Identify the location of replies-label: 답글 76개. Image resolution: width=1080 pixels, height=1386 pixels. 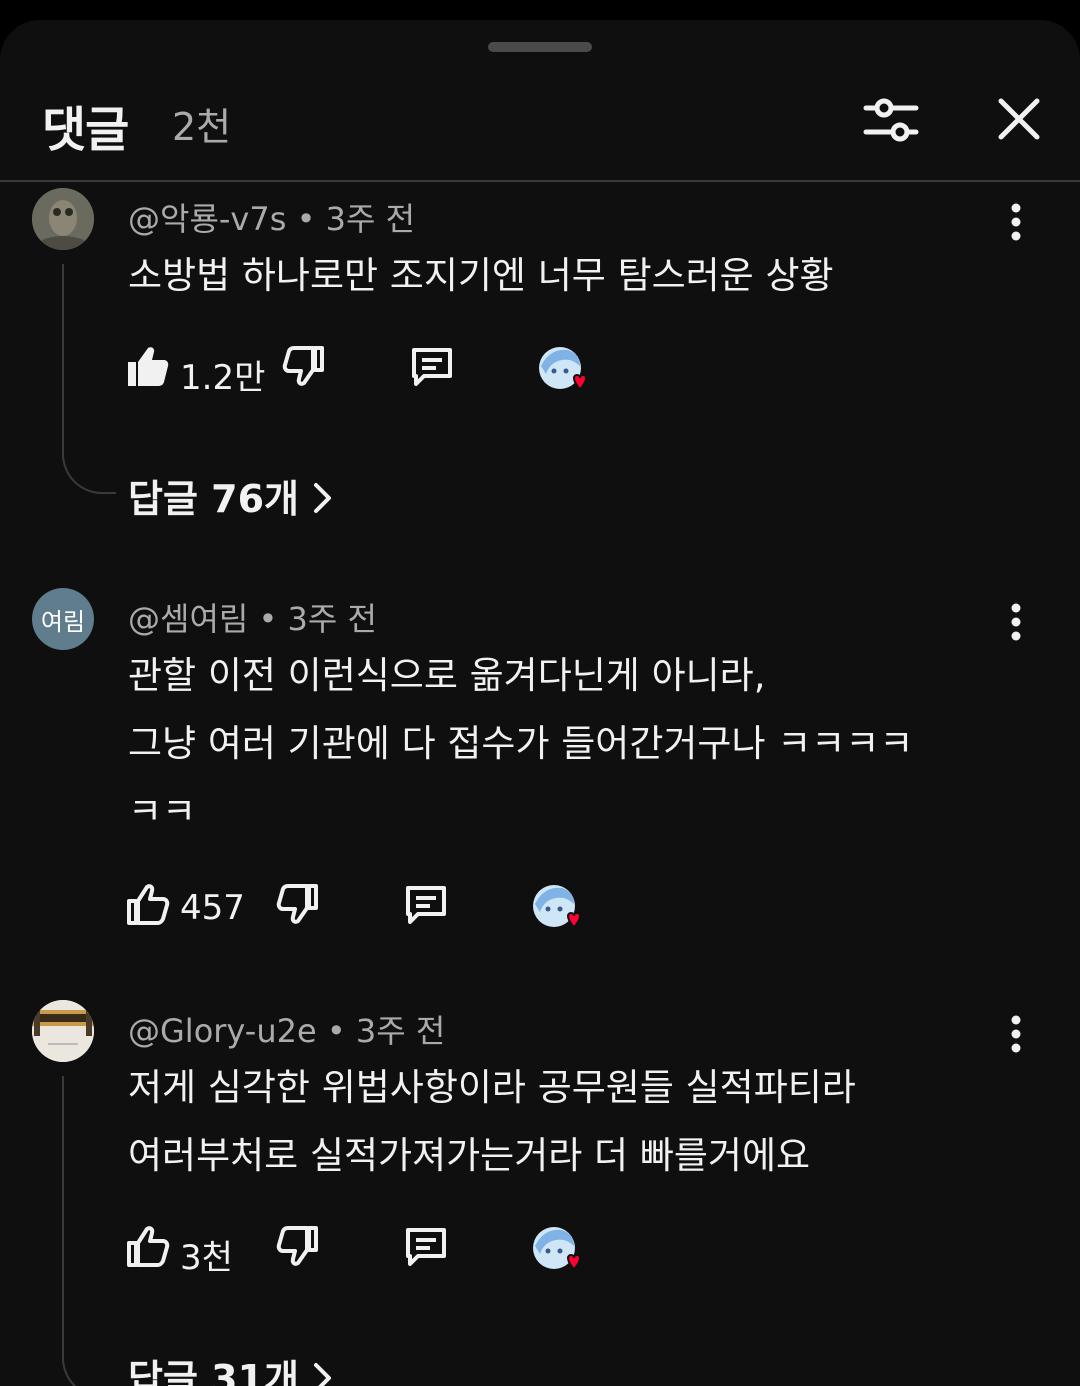
(213, 499).